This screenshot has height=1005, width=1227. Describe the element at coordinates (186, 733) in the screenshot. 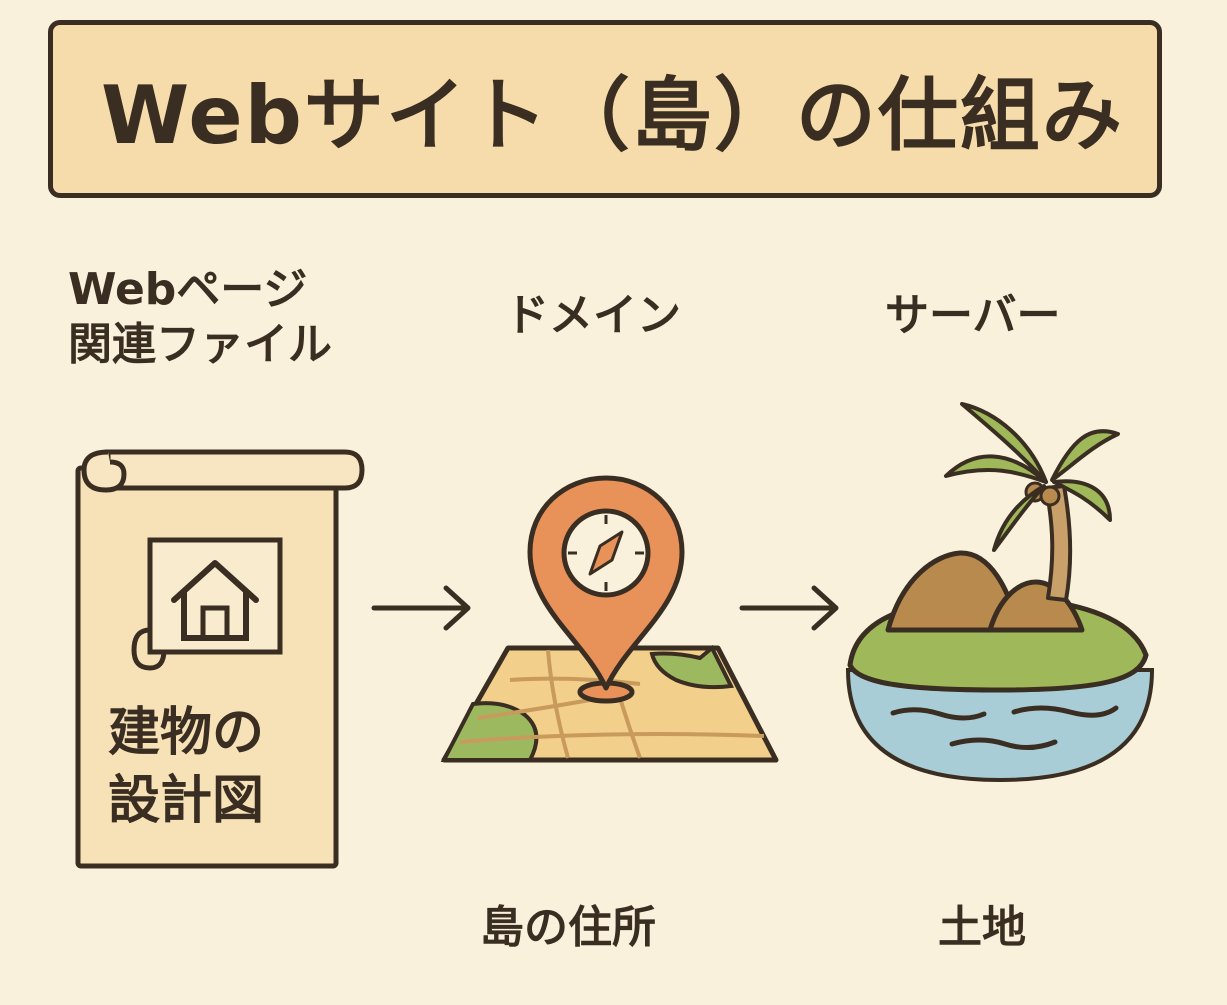

I see `blueprint-caption-line-1: 建物の` at that location.